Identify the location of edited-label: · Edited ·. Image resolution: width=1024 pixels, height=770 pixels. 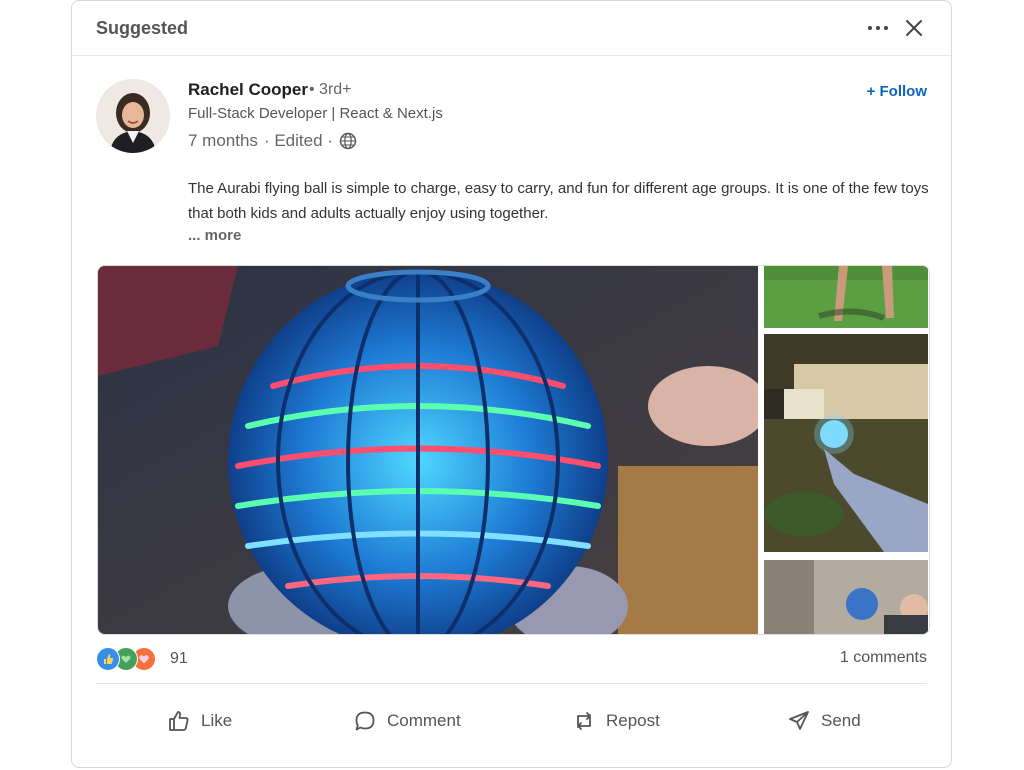
(298, 140).